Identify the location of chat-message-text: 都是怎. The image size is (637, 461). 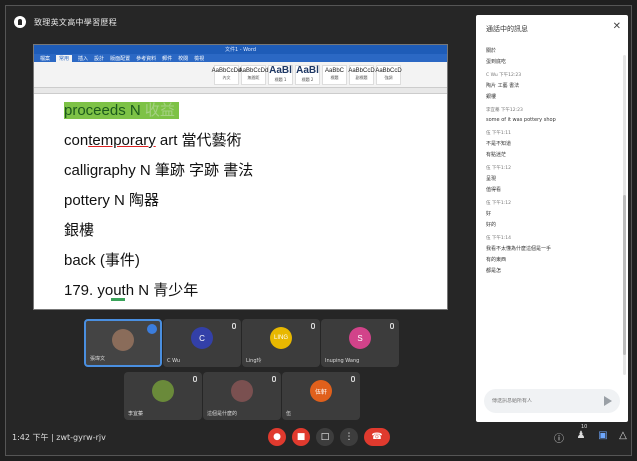
(494, 271).